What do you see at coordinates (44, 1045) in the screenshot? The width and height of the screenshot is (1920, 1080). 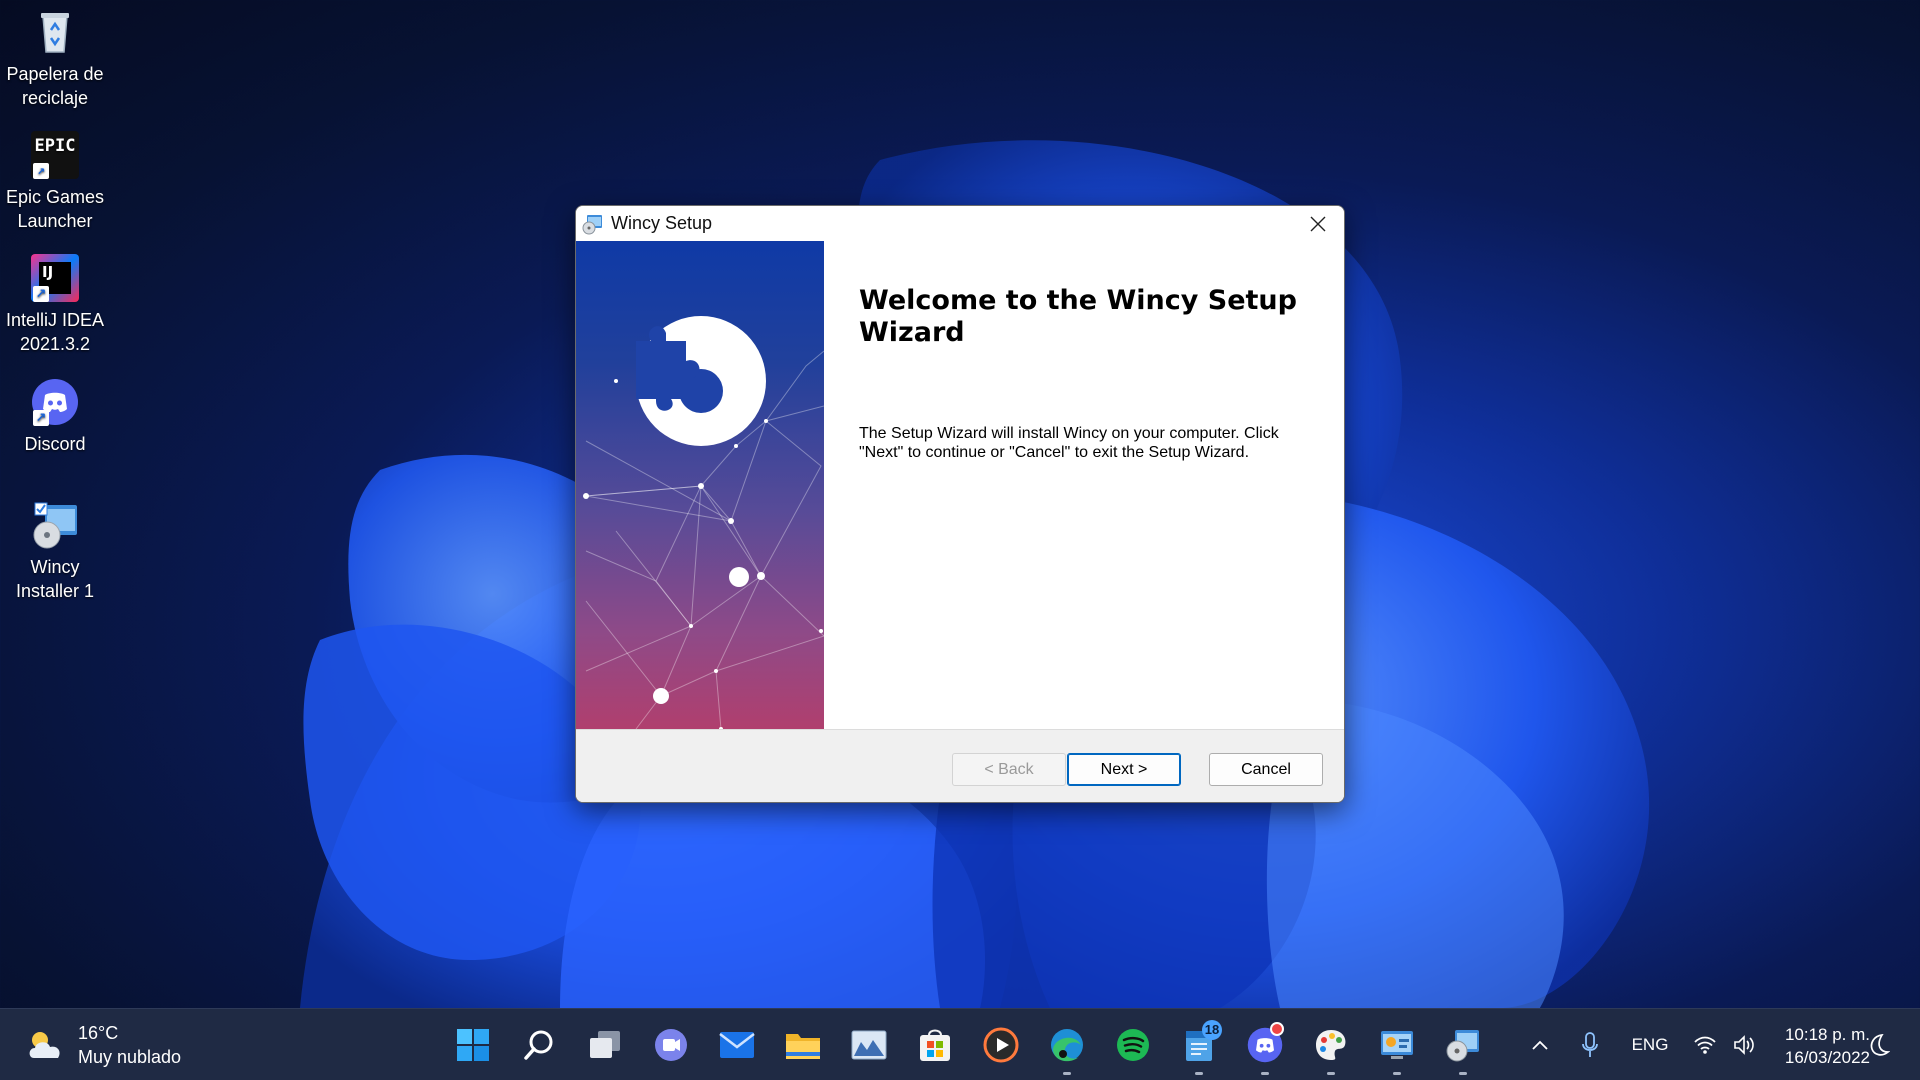 I see `cloudy-weather-icon` at bounding box center [44, 1045].